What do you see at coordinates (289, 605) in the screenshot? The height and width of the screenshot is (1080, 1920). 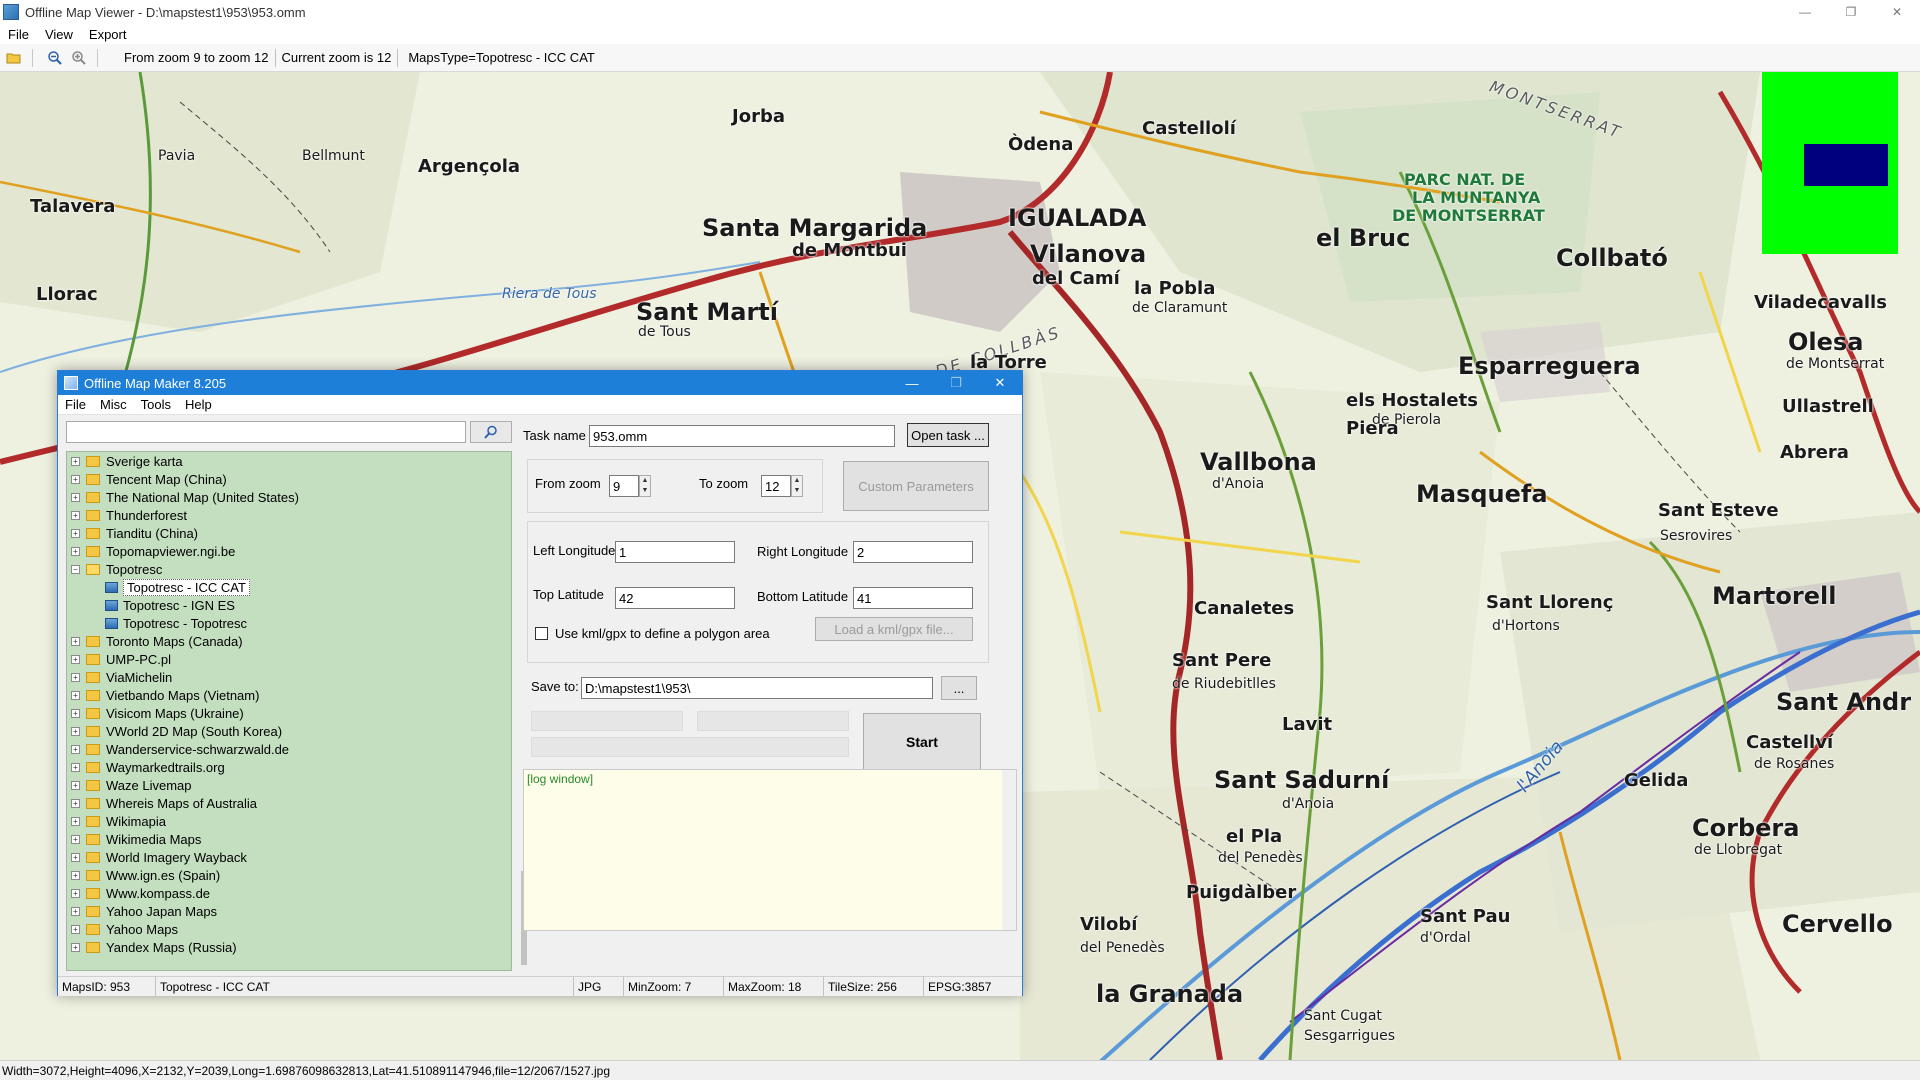 I see `tree-leaf-item: Topotresc - IGN ES` at bounding box center [289, 605].